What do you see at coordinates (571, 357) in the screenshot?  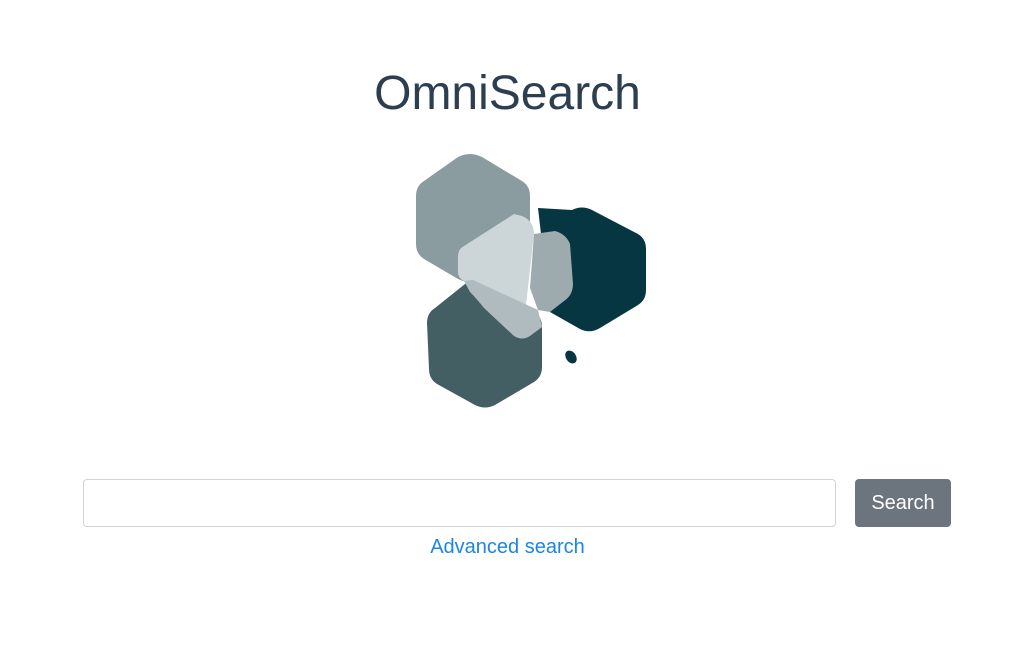 I see `logo-dot` at bounding box center [571, 357].